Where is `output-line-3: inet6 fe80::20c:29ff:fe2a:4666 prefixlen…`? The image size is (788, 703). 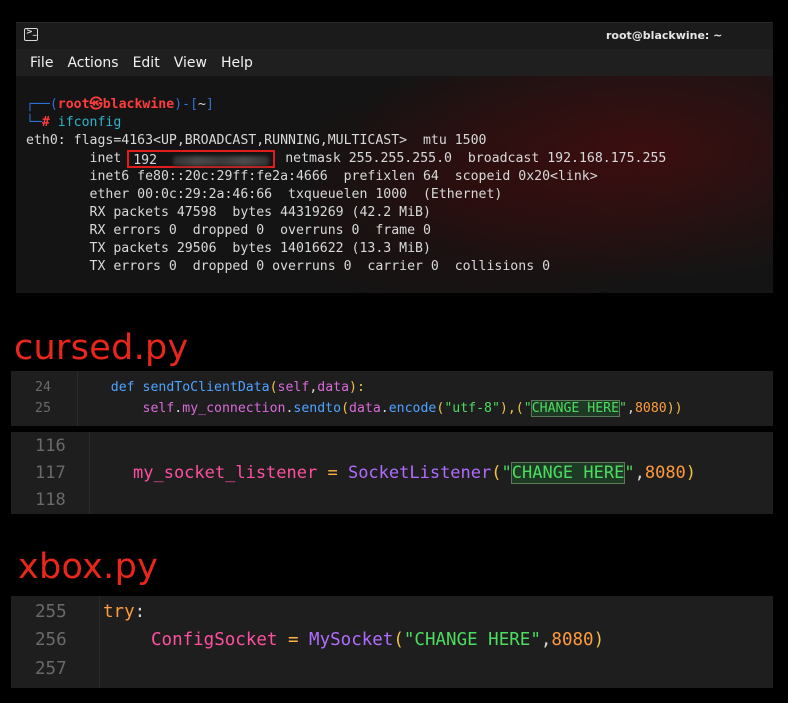 output-line-3: inet6 fe80::20c:29ff:fe2a:4666 prefixlen… is located at coordinates (312, 176).